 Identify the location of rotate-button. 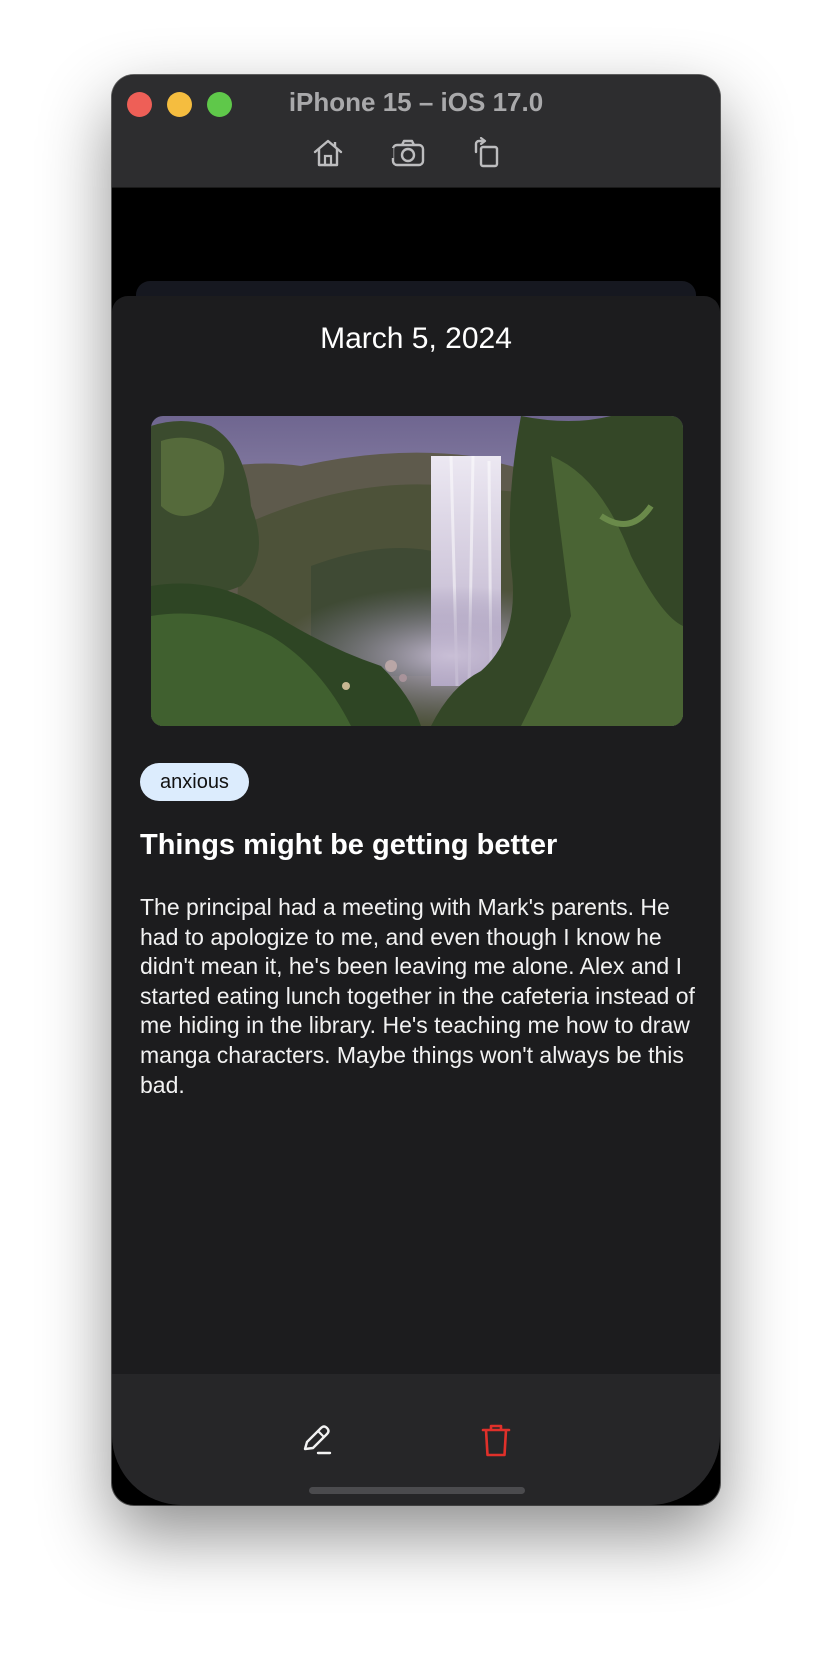
(487, 153).